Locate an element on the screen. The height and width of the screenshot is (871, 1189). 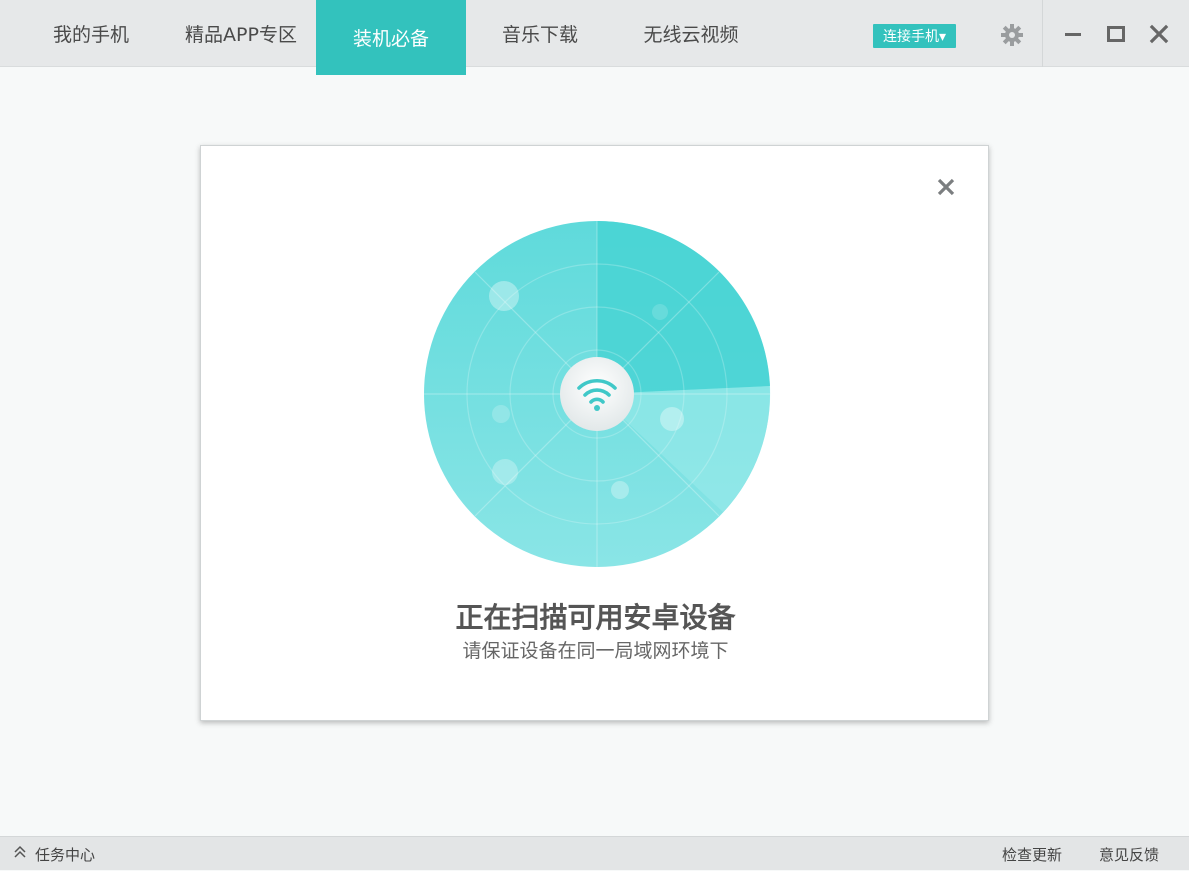
scan-title: 正在扫描可用安卓设备 is located at coordinates (595, 617).